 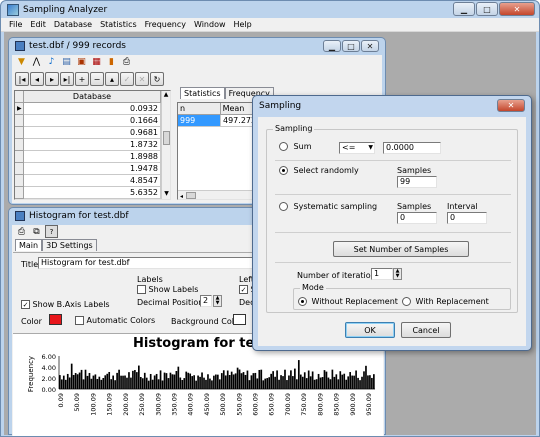 What do you see at coordinates (207, 321) in the screenshot?
I see `background-color-label: Background Color` at bounding box center [207, 321].